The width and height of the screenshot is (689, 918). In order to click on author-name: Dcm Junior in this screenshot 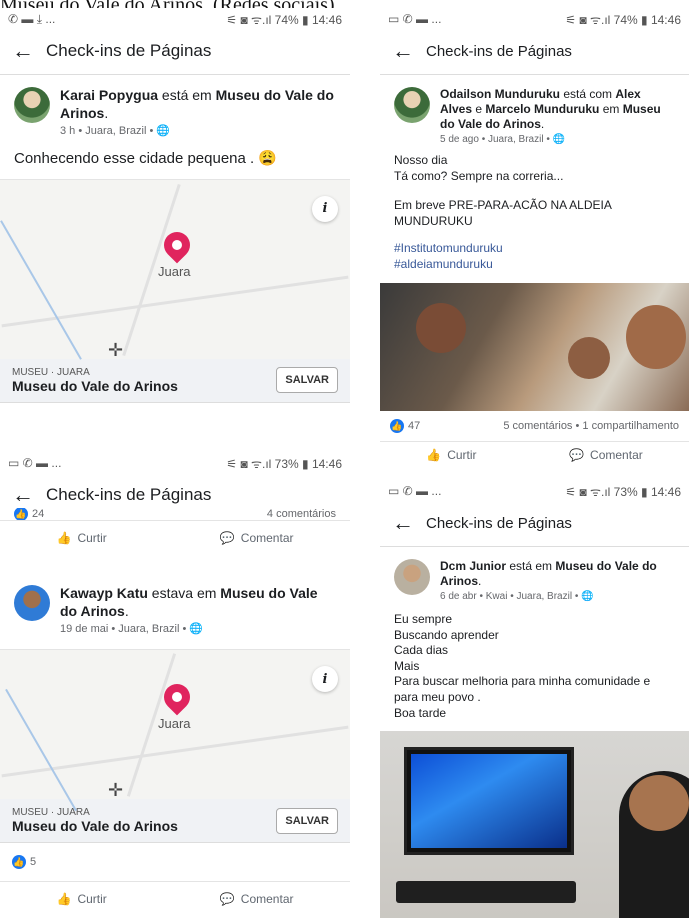, I will do `click(473, 566)`.